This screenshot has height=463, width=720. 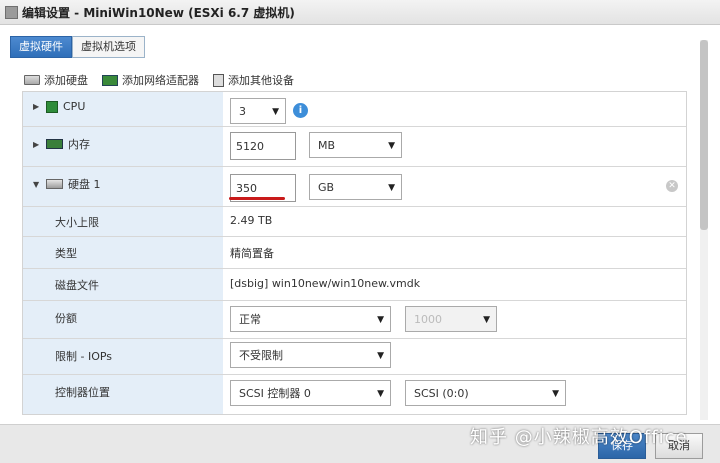 I want to click on tab-bar: 虚拟硬件 虚拟机选项, so click(x=77, y=47).